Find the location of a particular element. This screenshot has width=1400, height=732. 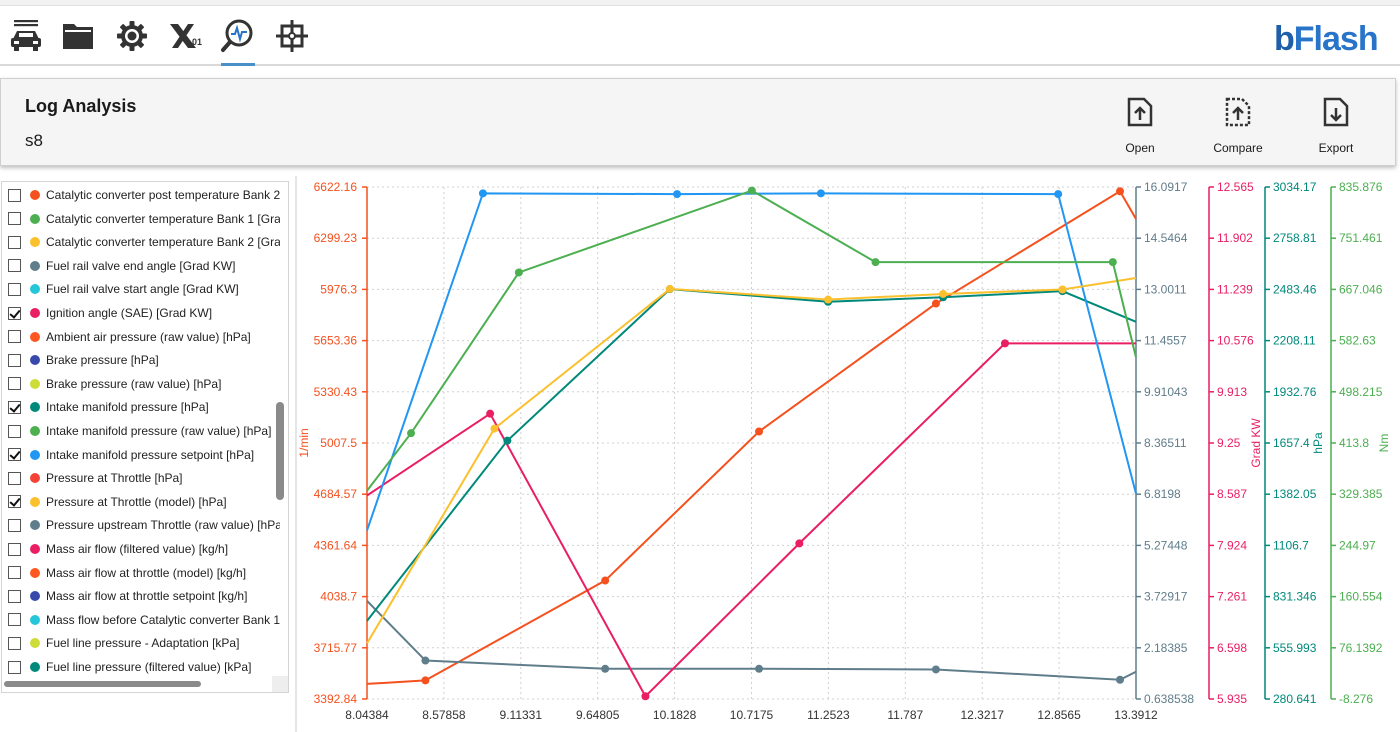

signal-label: Mass air flow at throttle (model) [kg/h] is located at coordinates (146, 572).